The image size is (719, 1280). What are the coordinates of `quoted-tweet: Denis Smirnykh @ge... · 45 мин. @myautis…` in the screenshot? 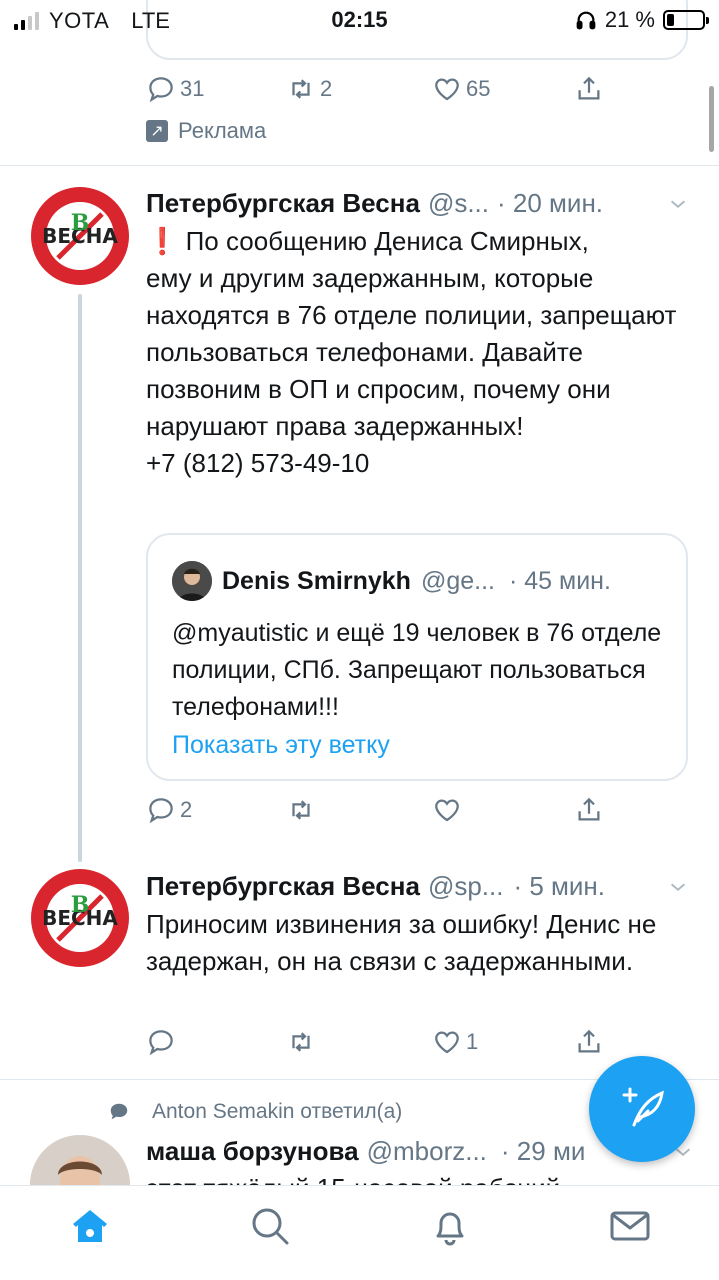 It's located at (417, 657).